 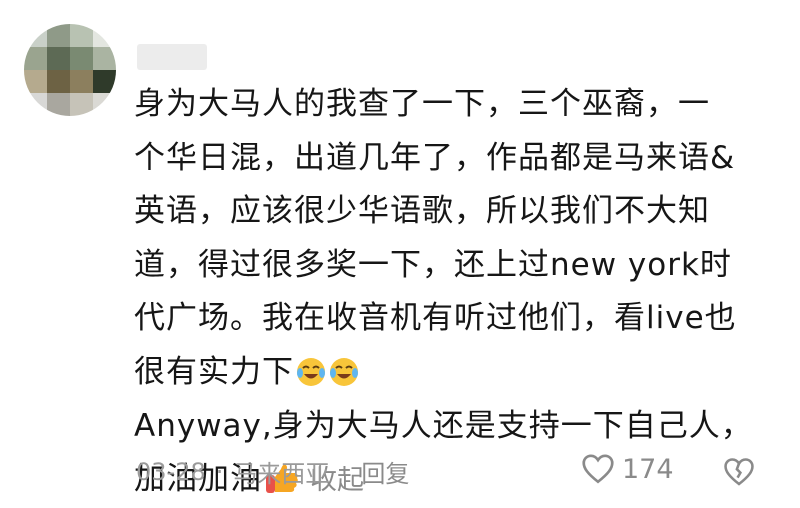 I want to click on broken-heart-icon, so click(x=739, y=472).